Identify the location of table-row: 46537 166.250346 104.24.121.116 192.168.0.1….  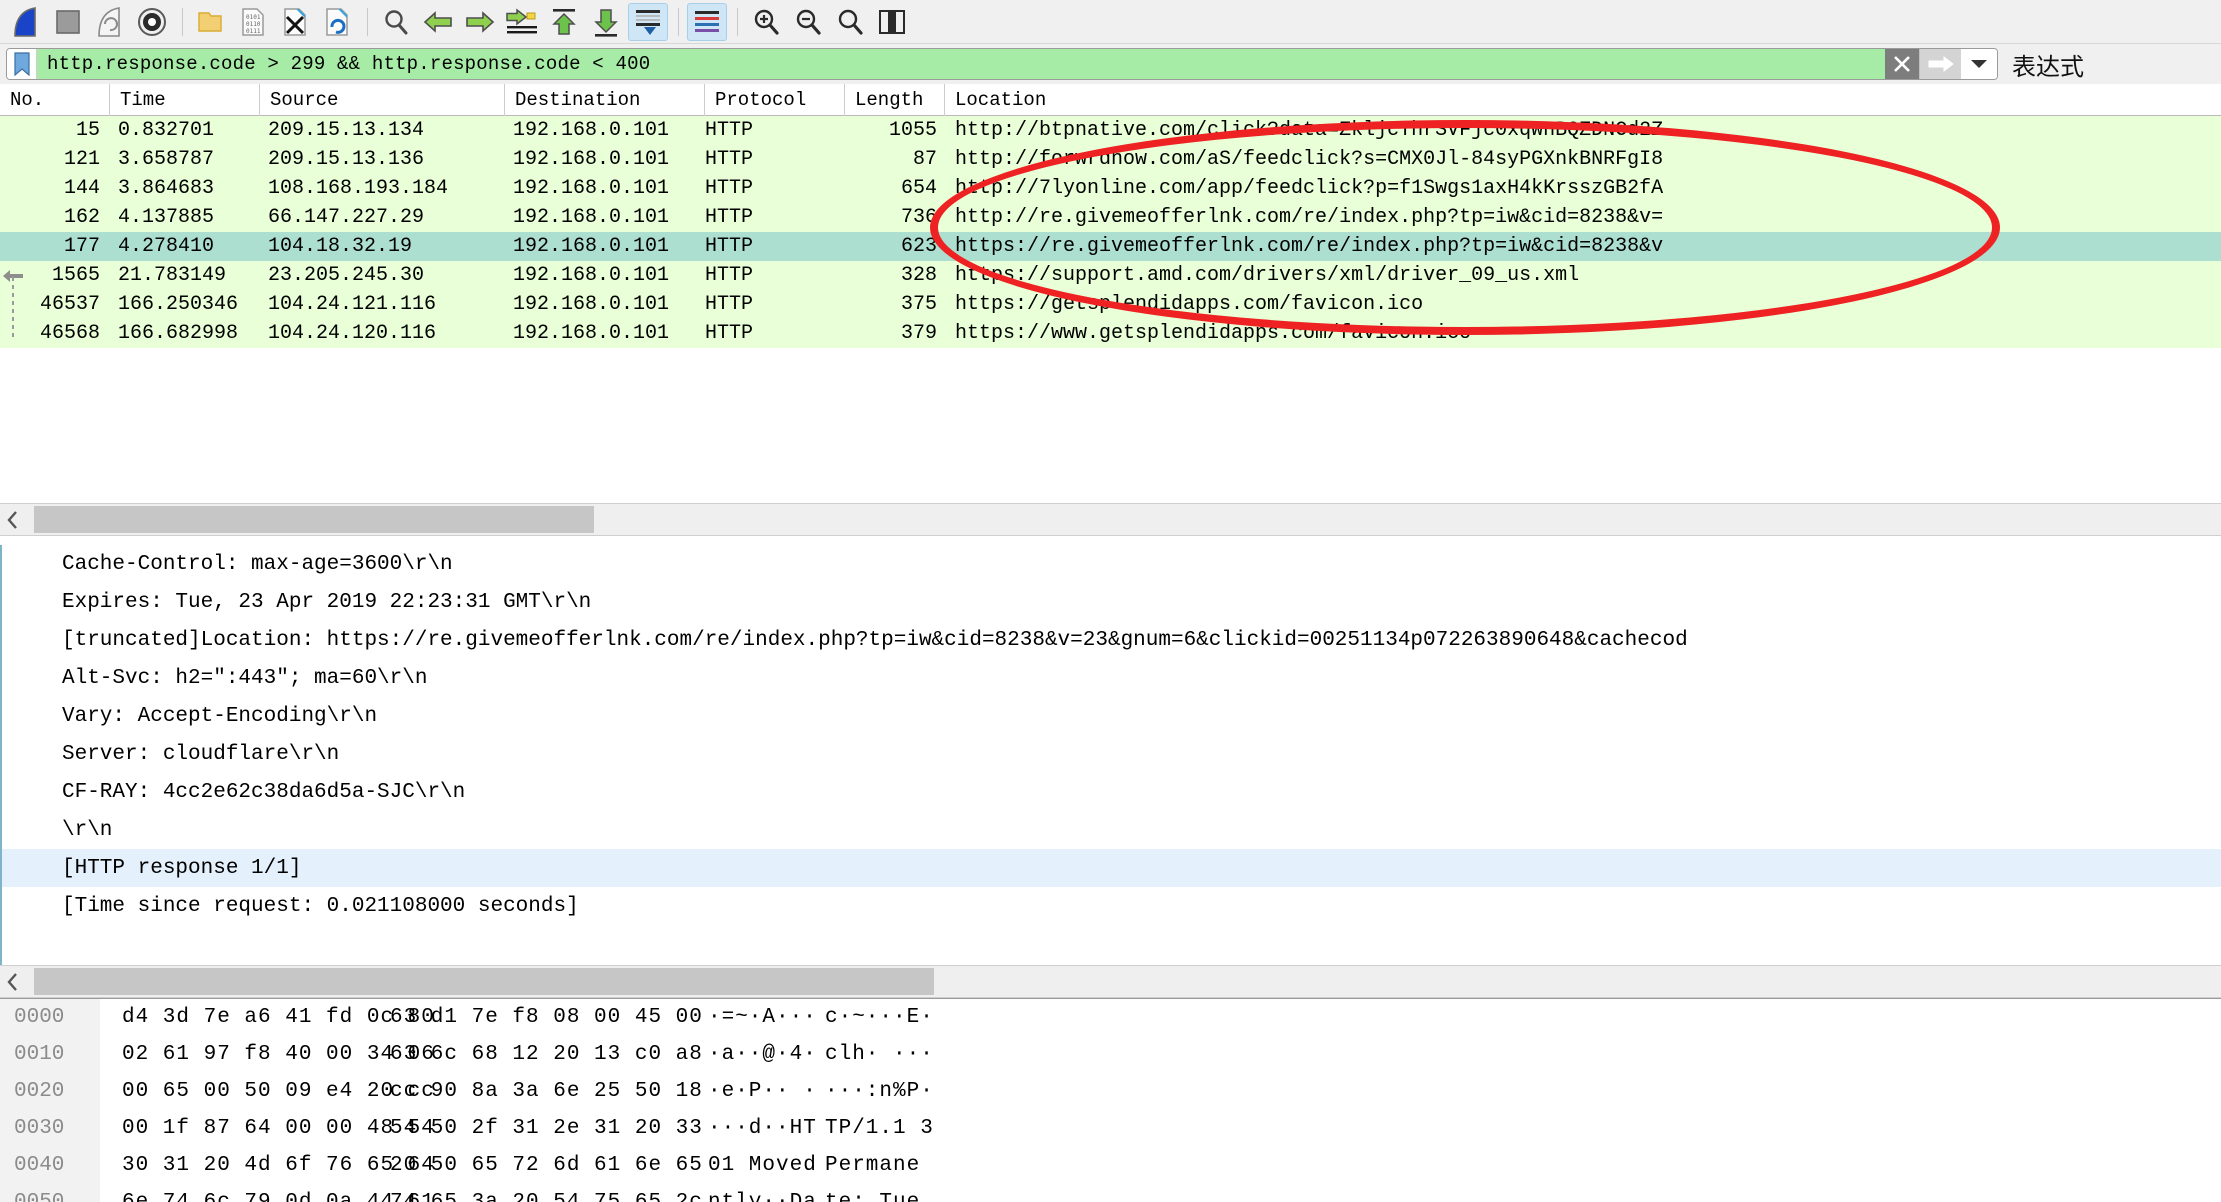
(1110, 304).